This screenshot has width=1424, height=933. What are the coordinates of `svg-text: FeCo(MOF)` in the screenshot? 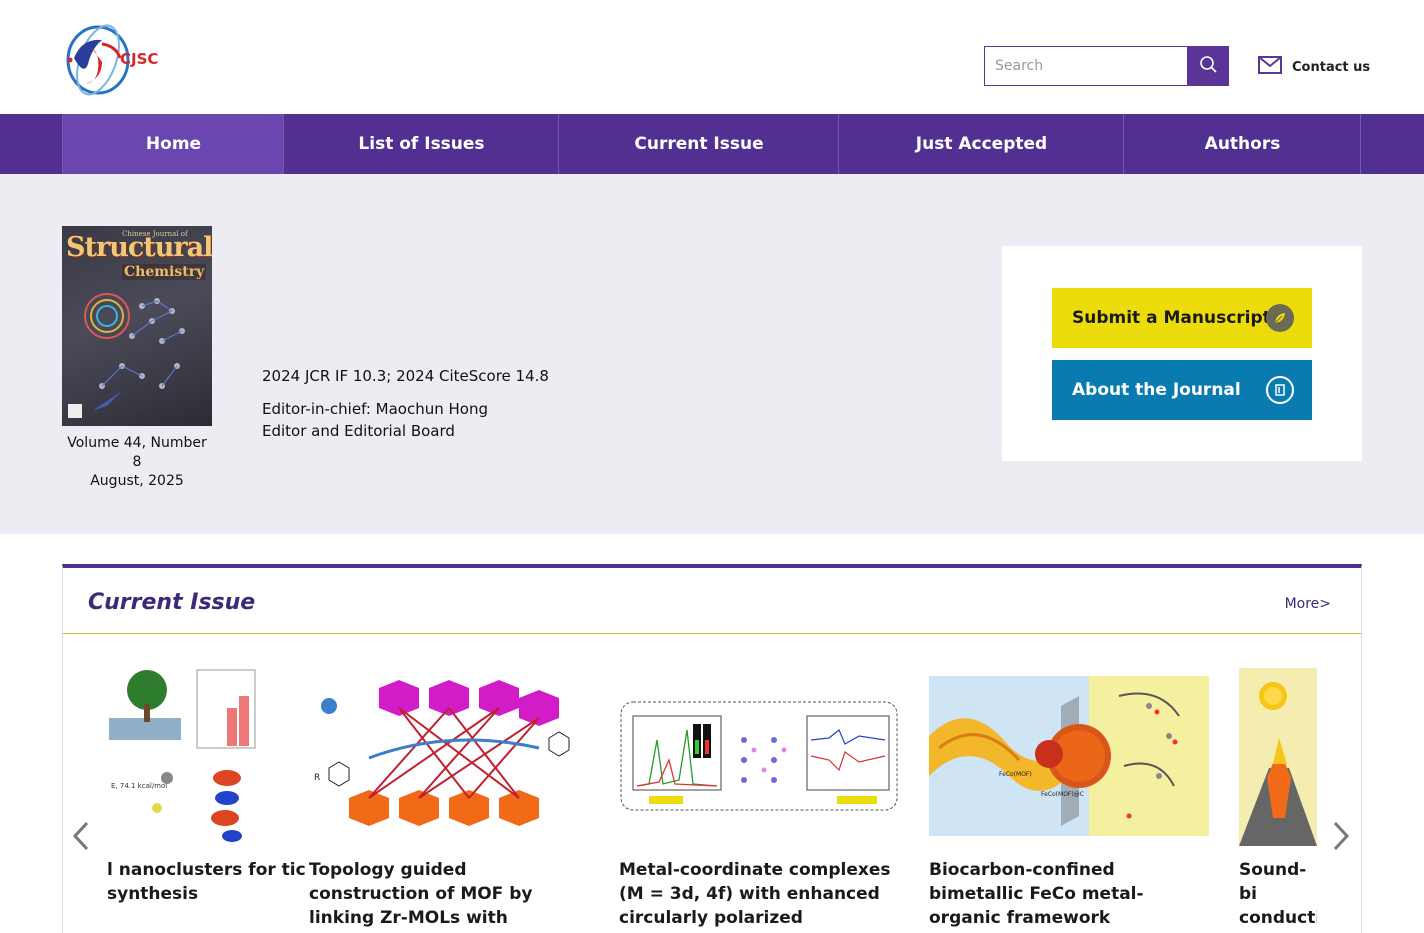 It's located at (1015, 774).